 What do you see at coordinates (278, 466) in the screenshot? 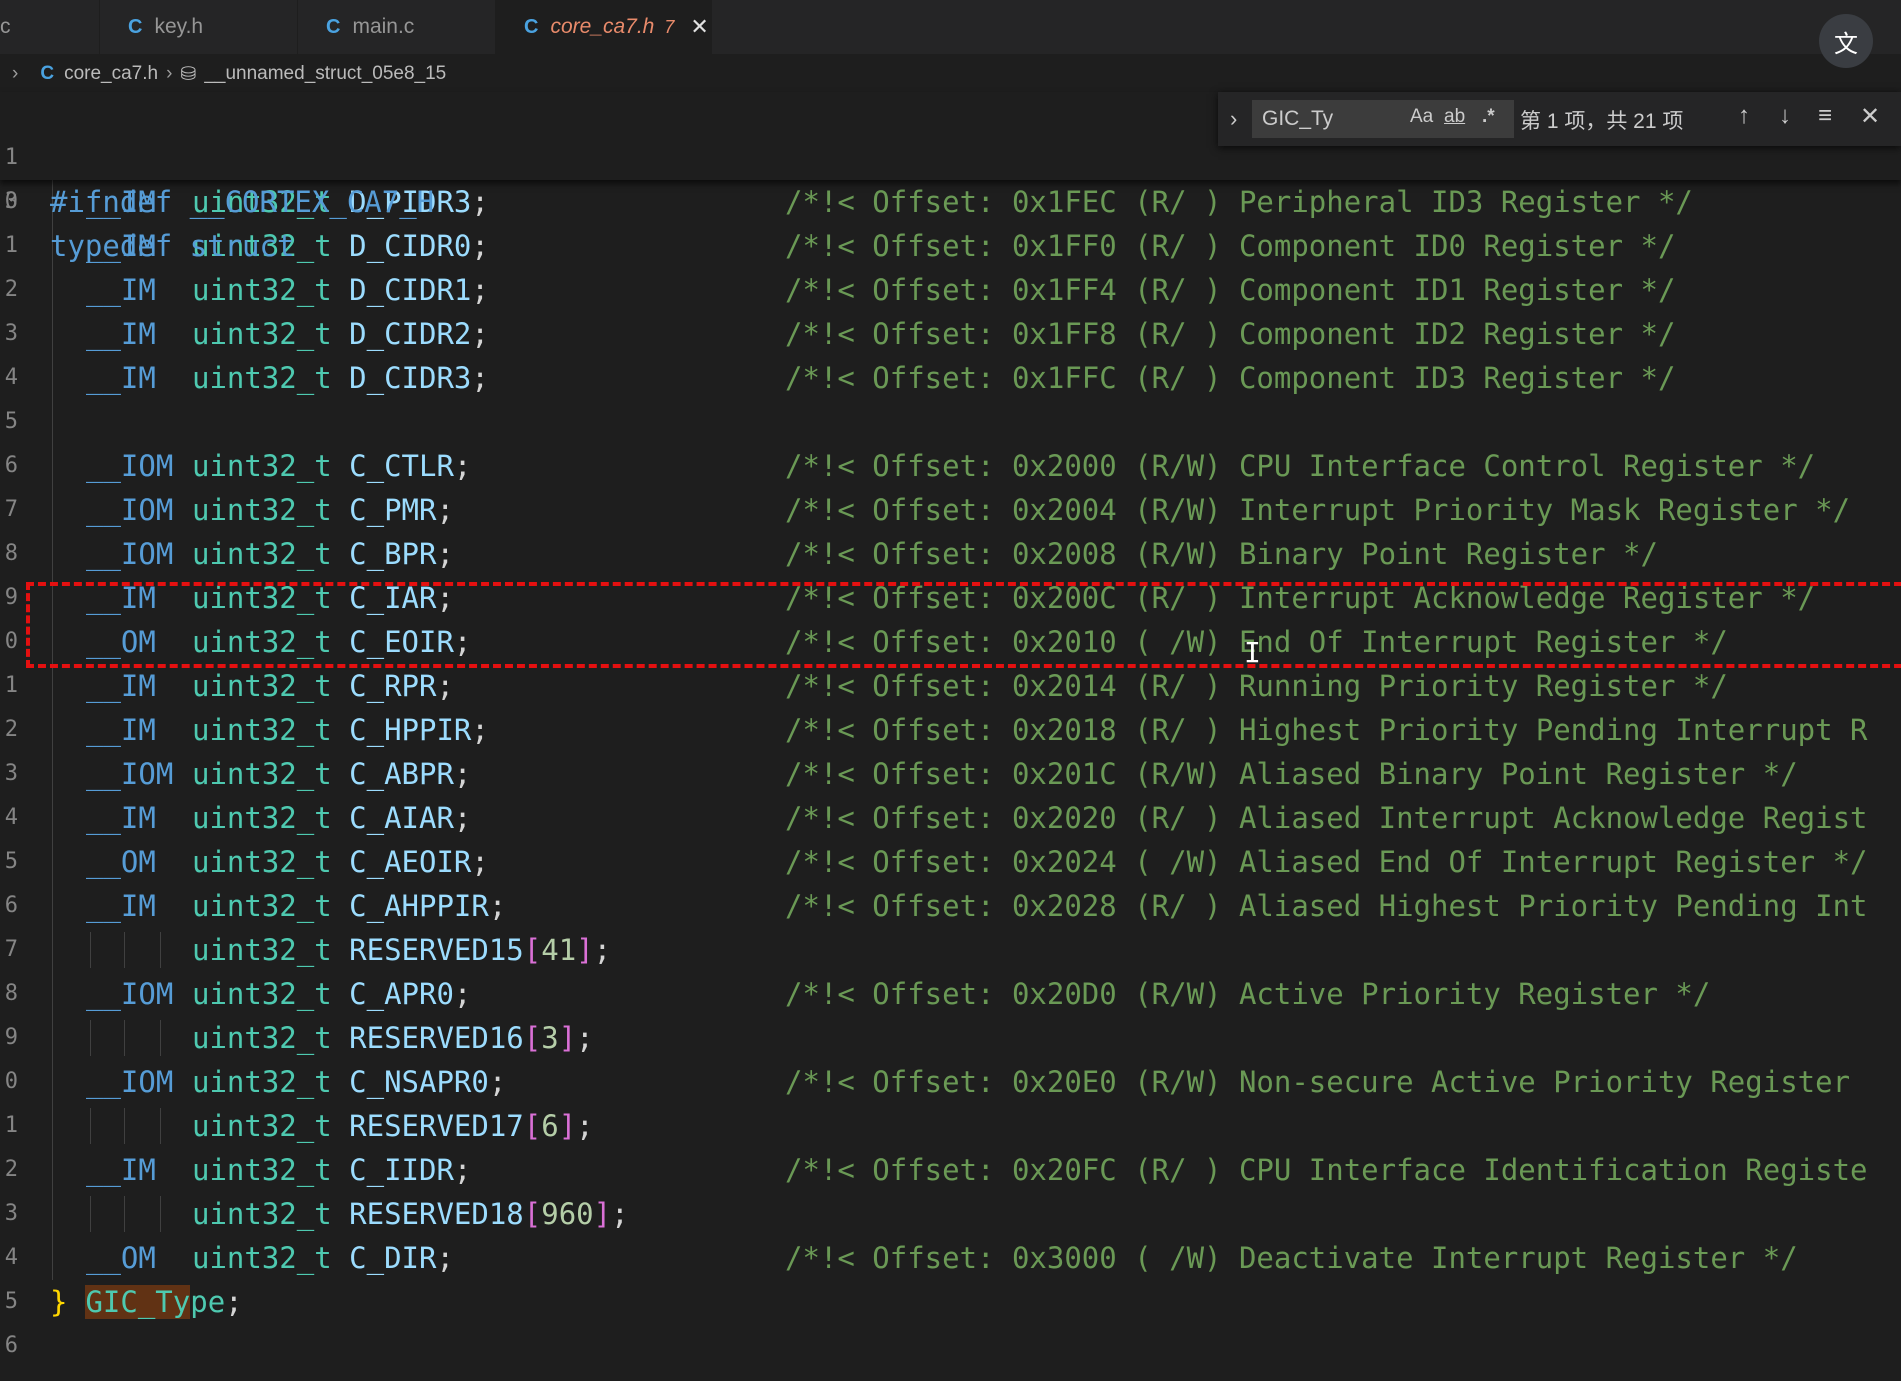
I see `code-text: __IOM uint32_t C_CTLR;` at bounding box center [278, 466].